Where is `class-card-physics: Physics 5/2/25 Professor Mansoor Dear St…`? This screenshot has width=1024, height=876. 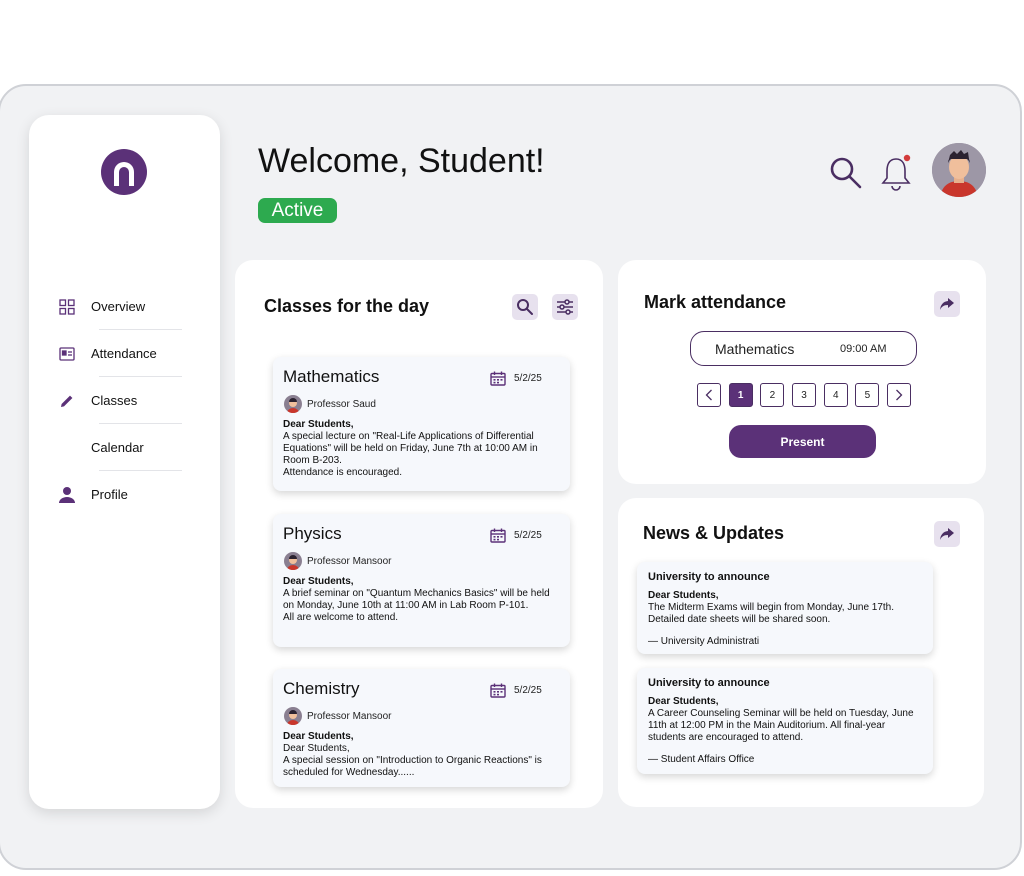
class-card-physics: Physics 5/2/25 Professor Mansoor Dear St… is located at coordinates (421, 580).